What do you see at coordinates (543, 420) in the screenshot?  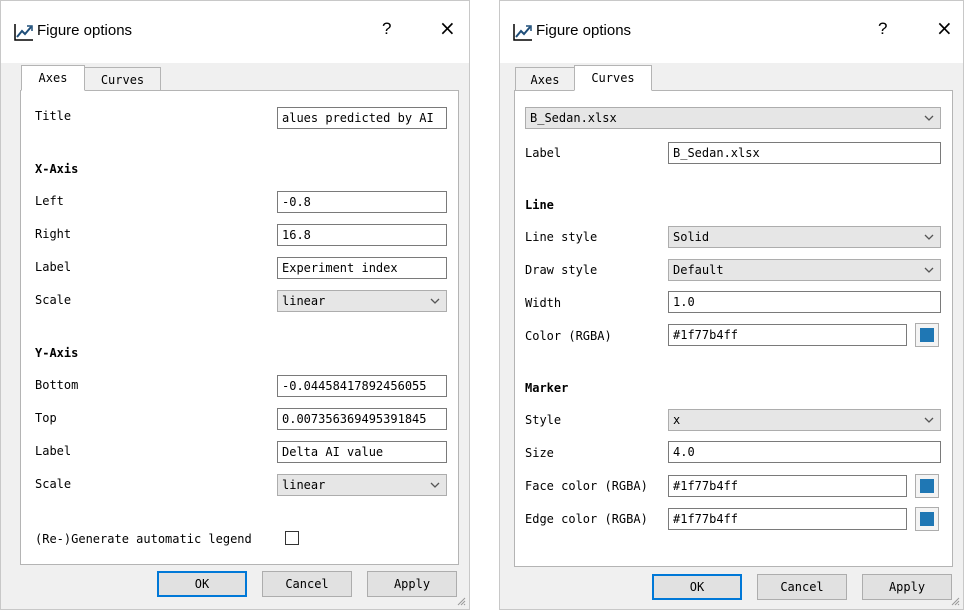 I see `marker-style-label: Style` at bounding box center [543, 420].